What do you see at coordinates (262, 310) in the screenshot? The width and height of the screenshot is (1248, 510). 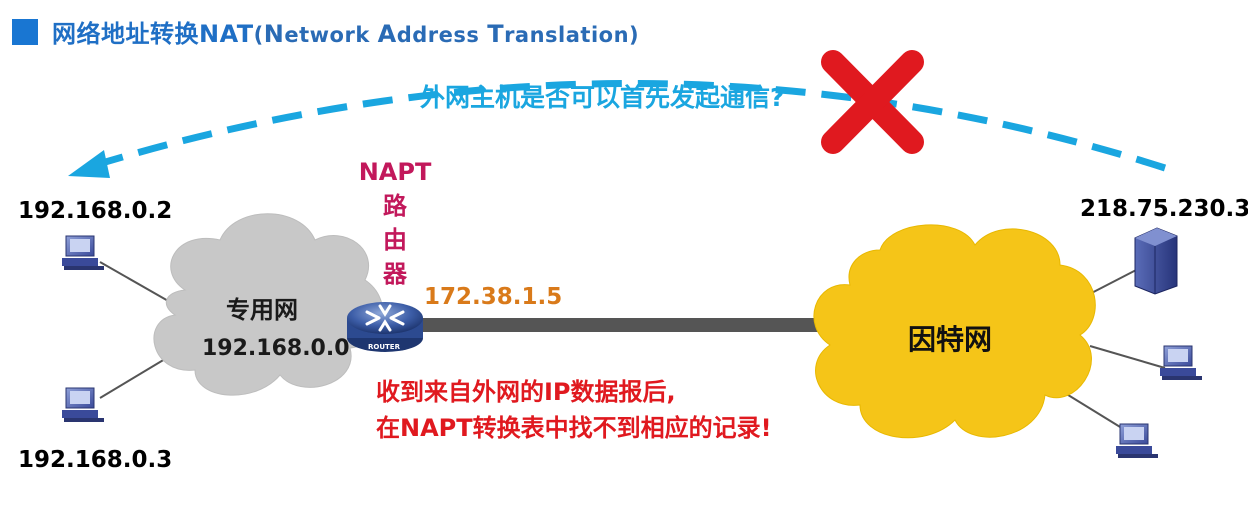 I see `private-net-label: 专用网` at bounding box center [262, 310].